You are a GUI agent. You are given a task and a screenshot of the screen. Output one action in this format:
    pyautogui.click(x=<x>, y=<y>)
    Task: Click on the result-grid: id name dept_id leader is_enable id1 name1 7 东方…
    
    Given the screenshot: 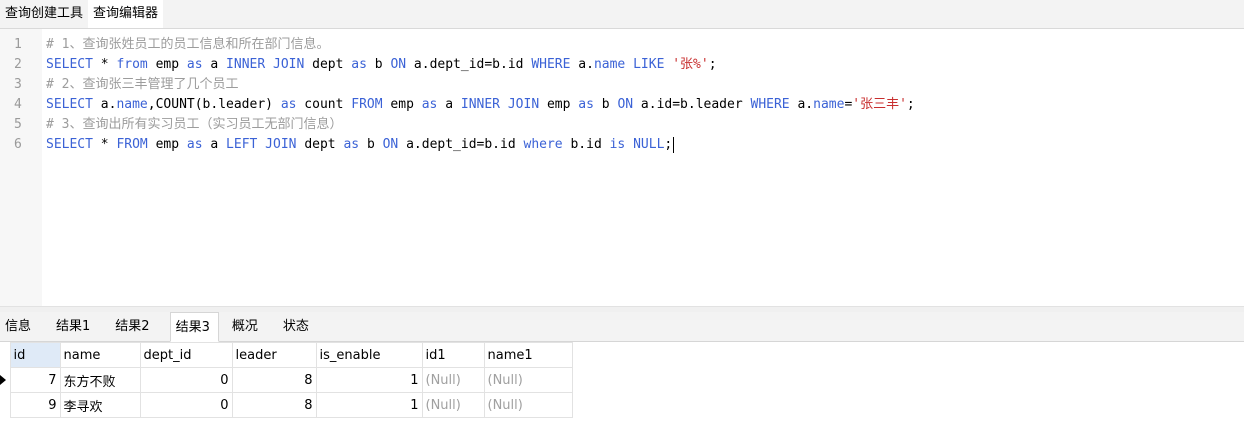 What is the action you would take?
    pyautogui.click(x=286, y=380)
    